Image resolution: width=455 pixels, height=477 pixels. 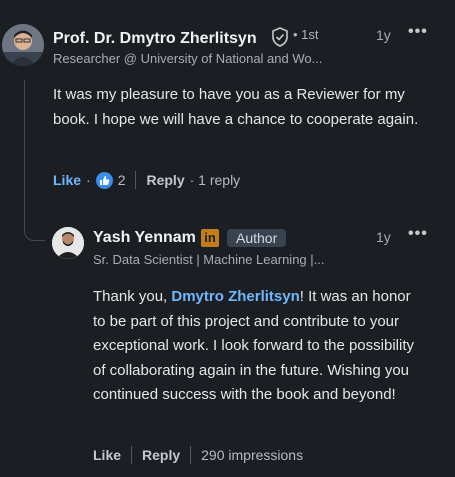 What do you see at coordinates (257, 238) in the screenshot?
I see `author-badge: Author` at bounding box center [257, 238].